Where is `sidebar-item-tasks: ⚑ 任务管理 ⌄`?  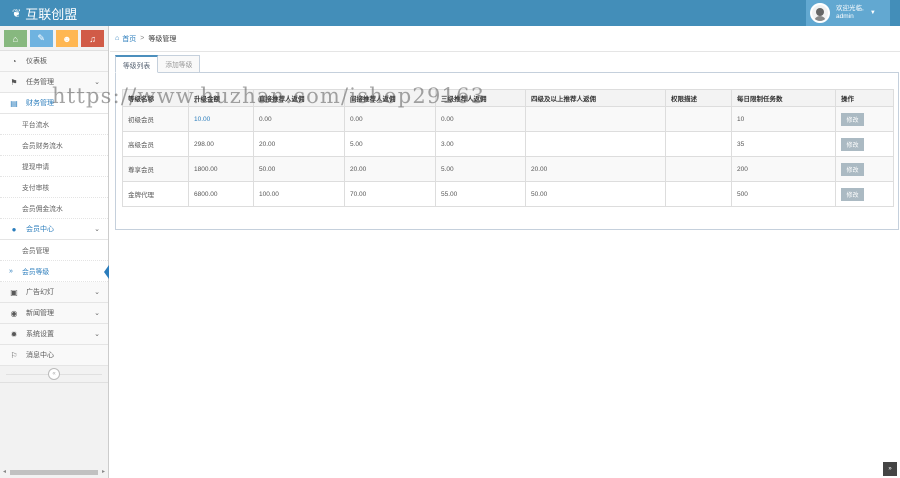
sidebar-item-tasks: ⚑ 任务管理 ⌄ is located at coordinates (54, 82).